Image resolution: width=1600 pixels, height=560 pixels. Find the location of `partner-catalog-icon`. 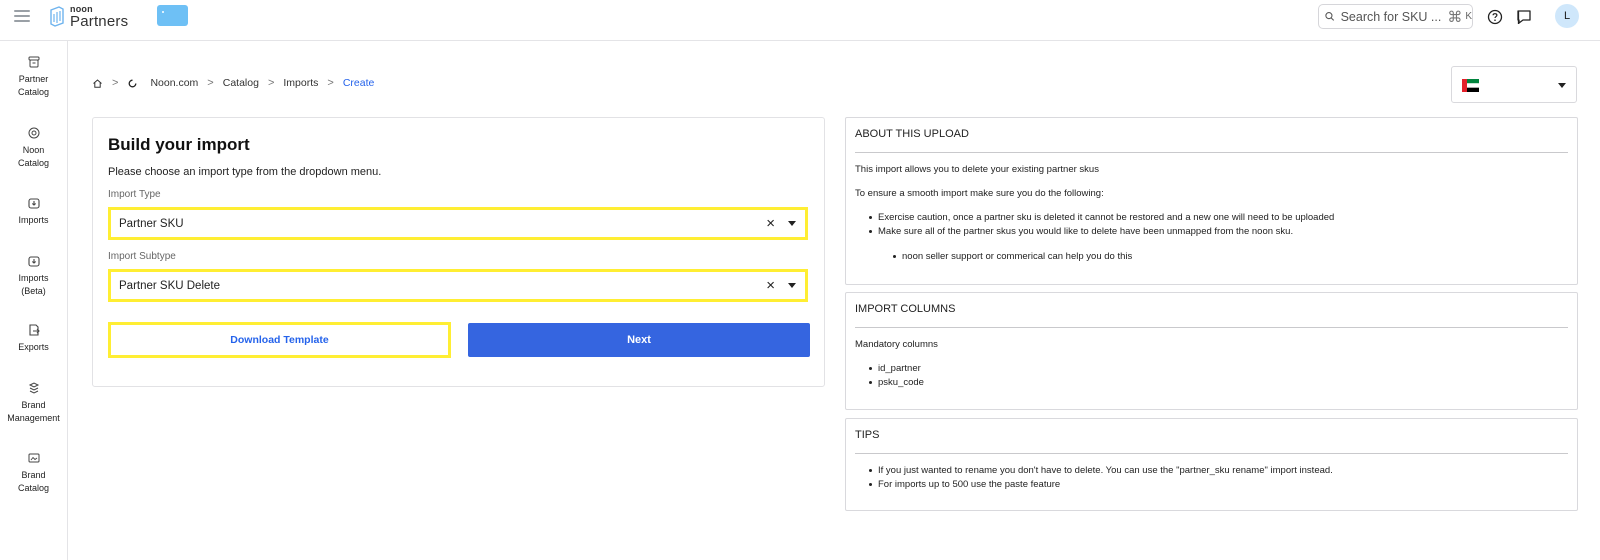

partner-catalog-icon is located at coordinates (33, 62).